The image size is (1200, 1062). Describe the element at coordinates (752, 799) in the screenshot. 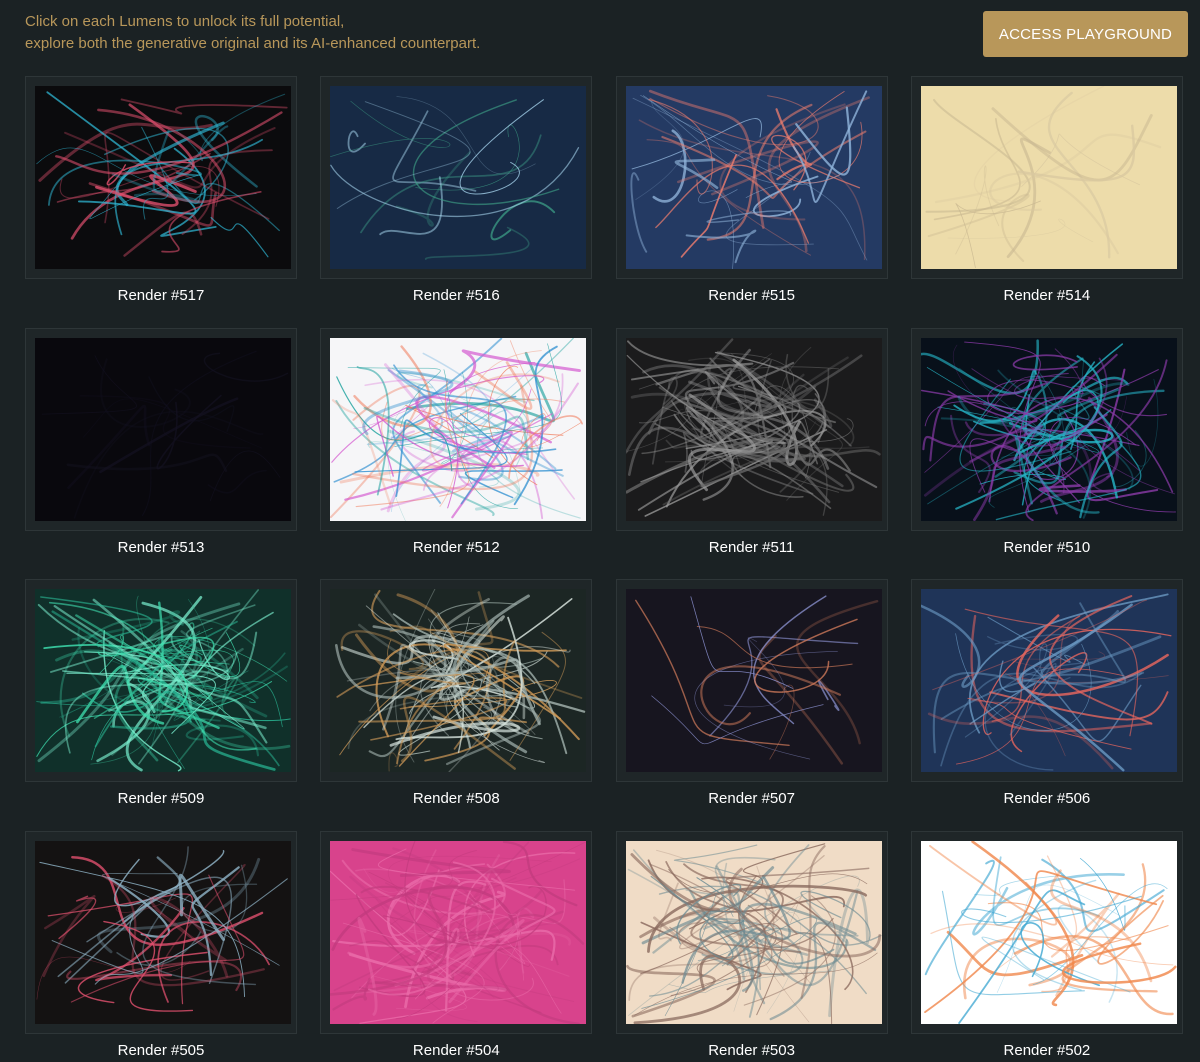

I see `render-caption: Render #507` at that location.